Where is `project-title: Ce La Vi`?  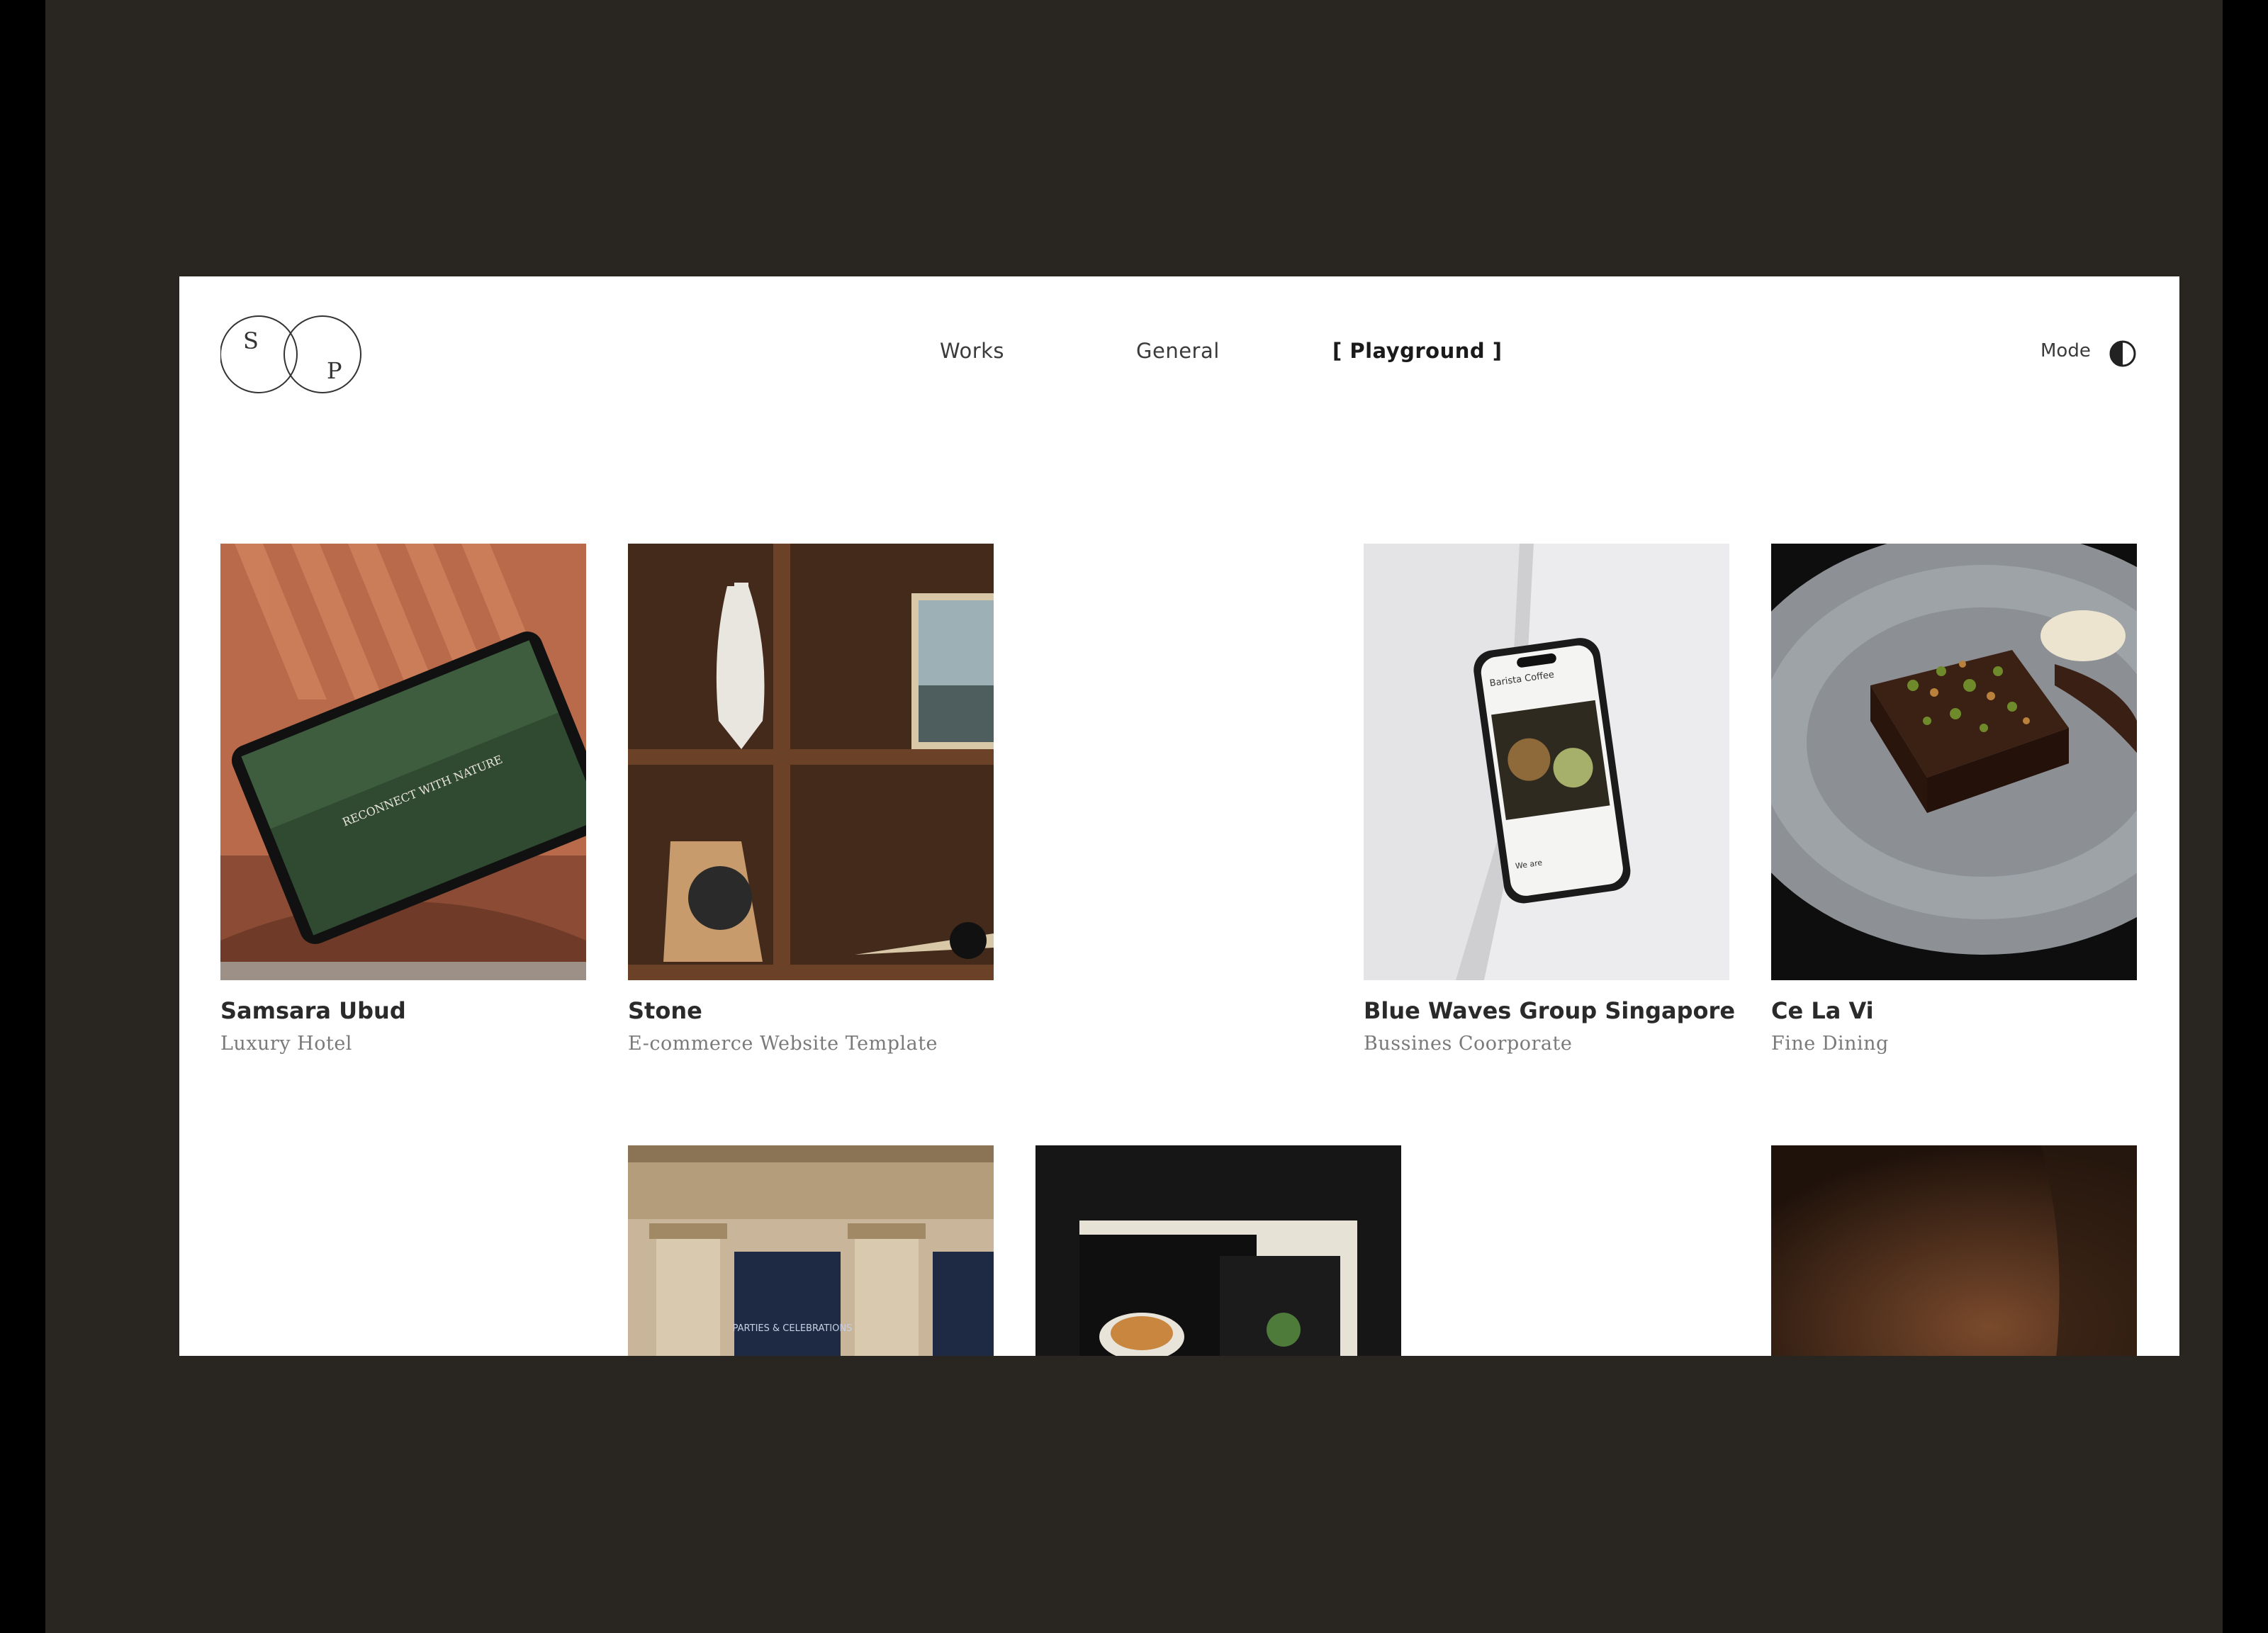 project-title: Ce La Vi is located at coordinates (1822, 1010).